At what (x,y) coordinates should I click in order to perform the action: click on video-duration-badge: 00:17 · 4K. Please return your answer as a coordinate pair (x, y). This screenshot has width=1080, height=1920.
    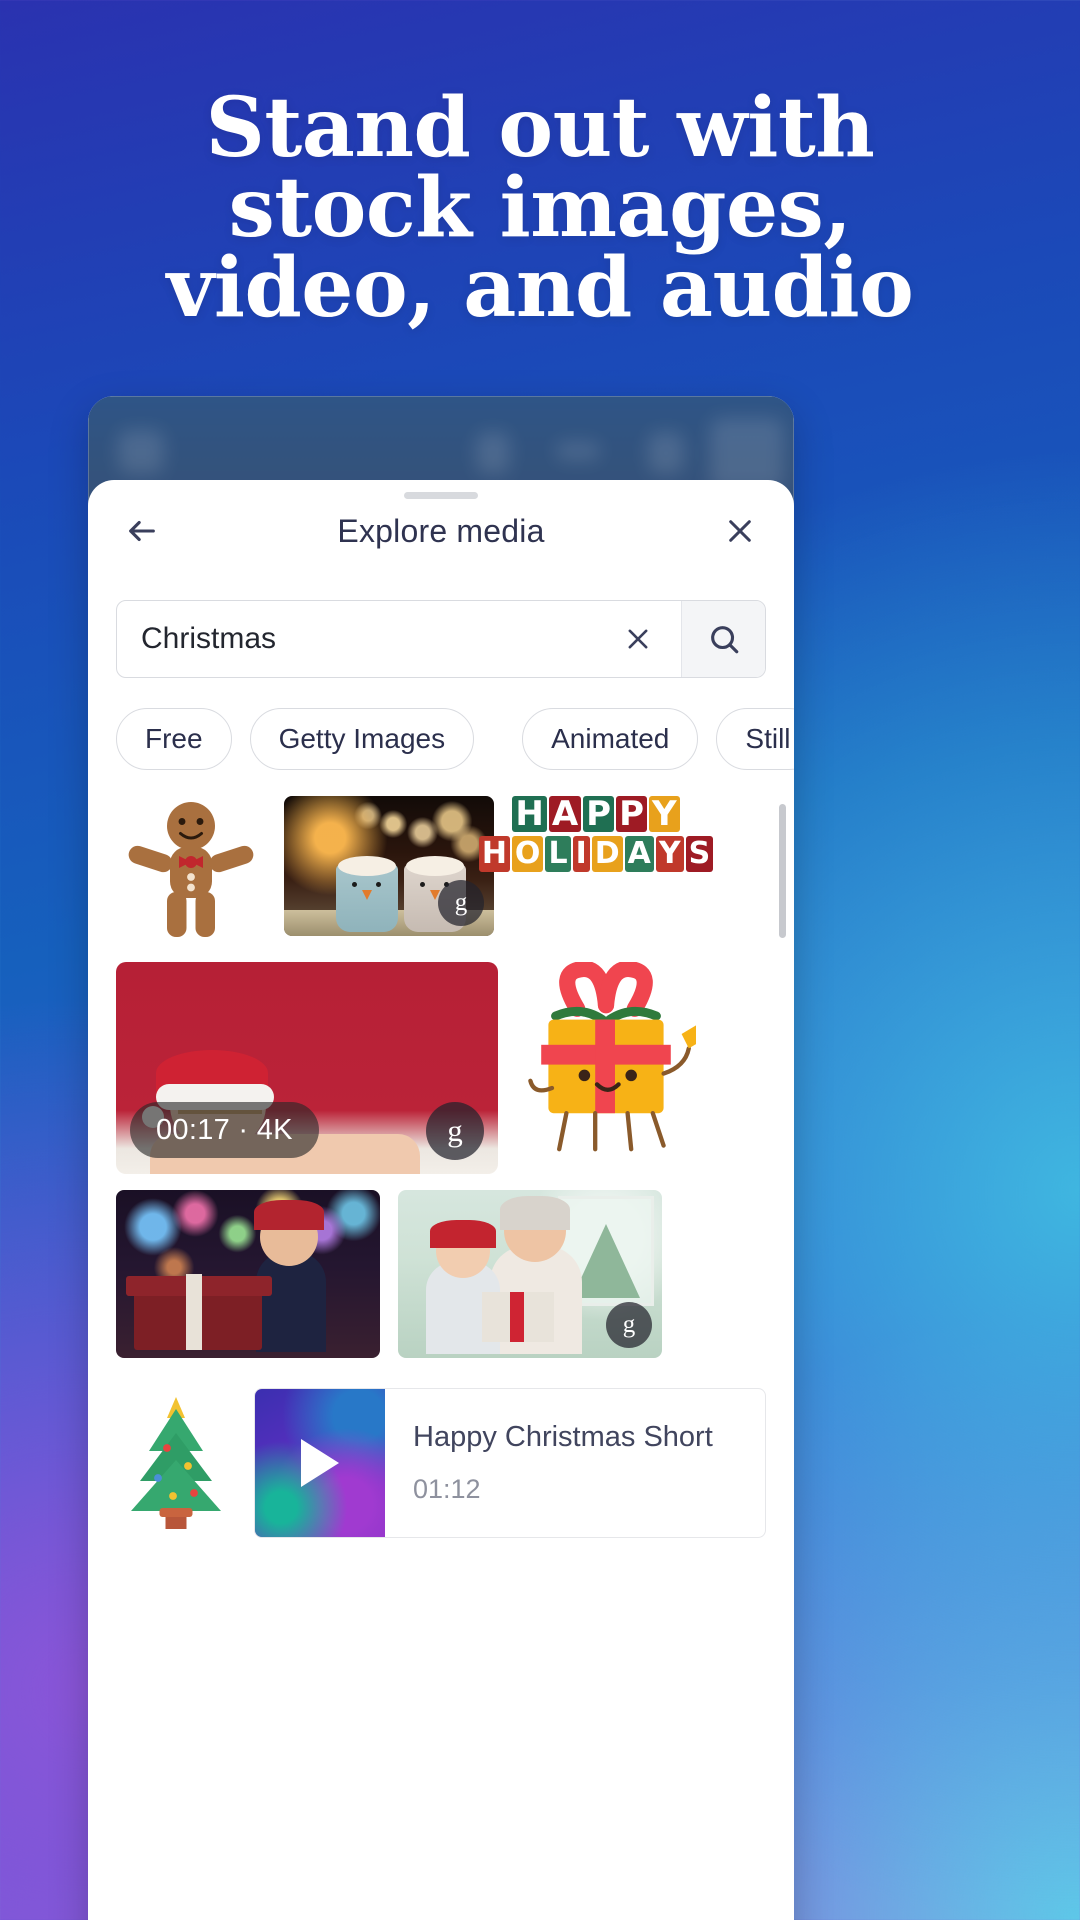
    Looking at the image, I should click on (224, 1130).